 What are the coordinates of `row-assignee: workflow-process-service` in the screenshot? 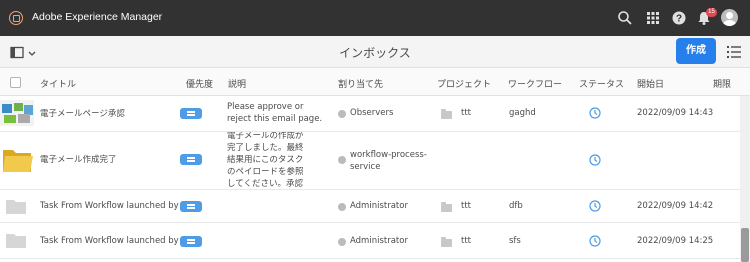 It's located at (388, 161).